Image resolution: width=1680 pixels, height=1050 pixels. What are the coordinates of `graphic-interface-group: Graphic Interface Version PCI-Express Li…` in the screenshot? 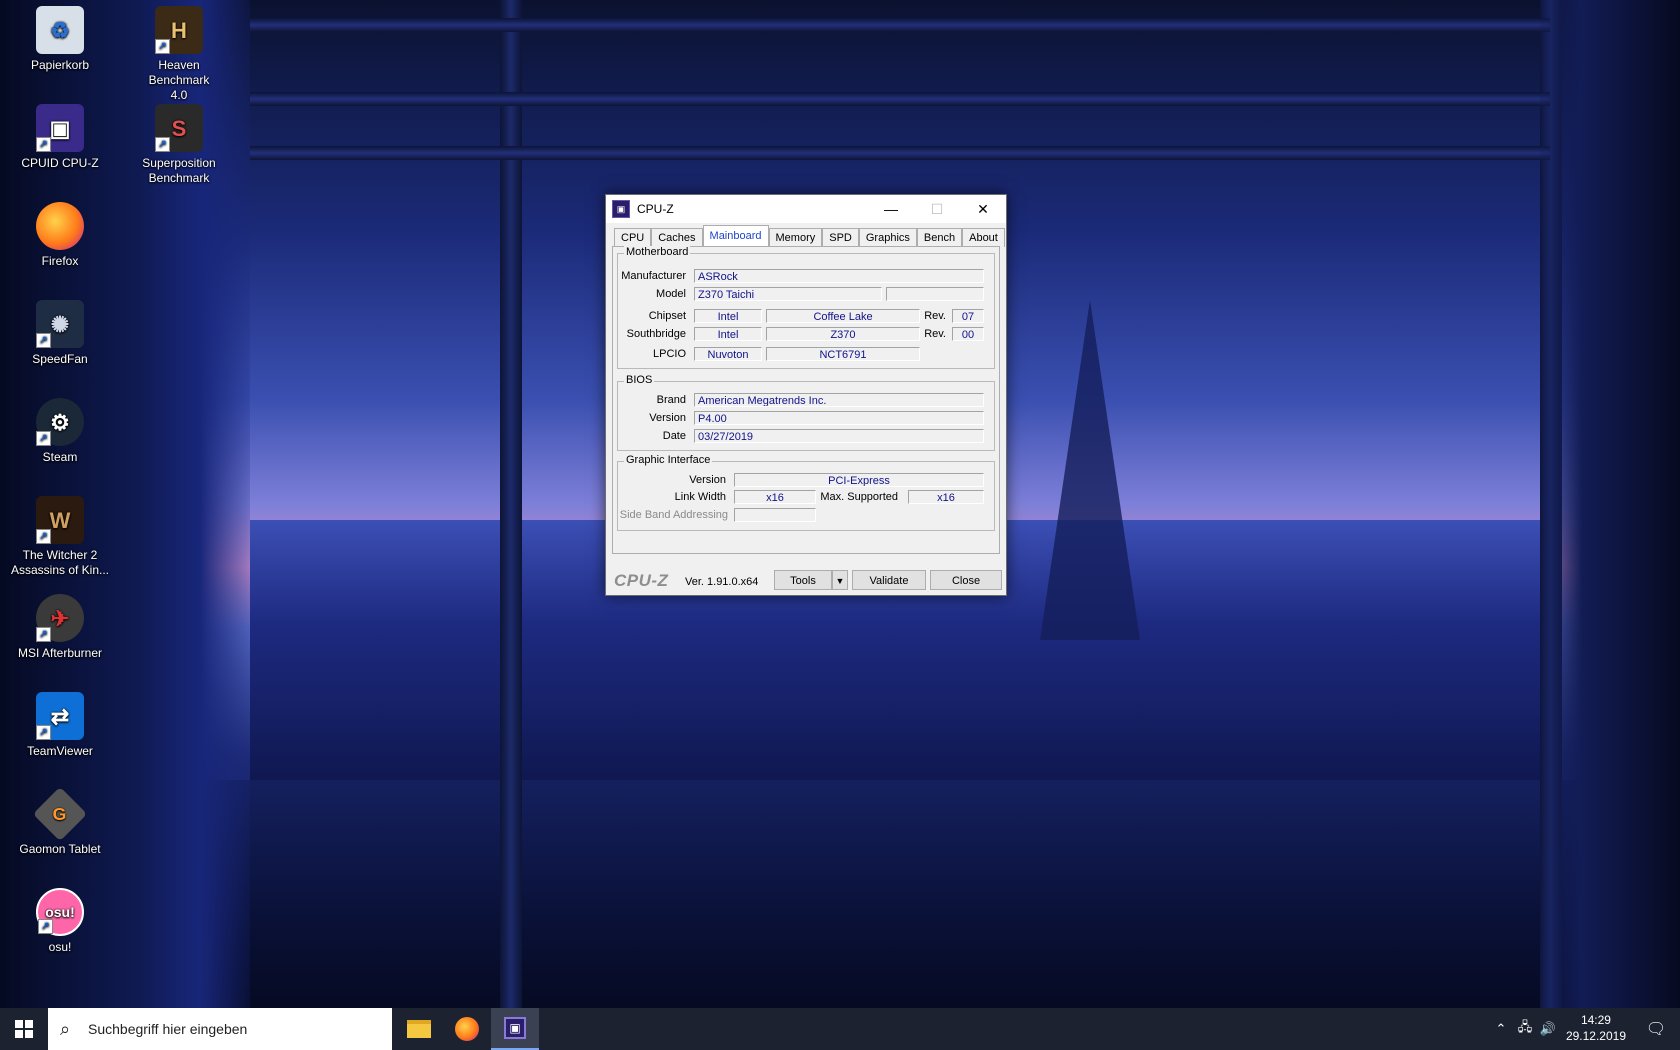 It's located at (806, 492).